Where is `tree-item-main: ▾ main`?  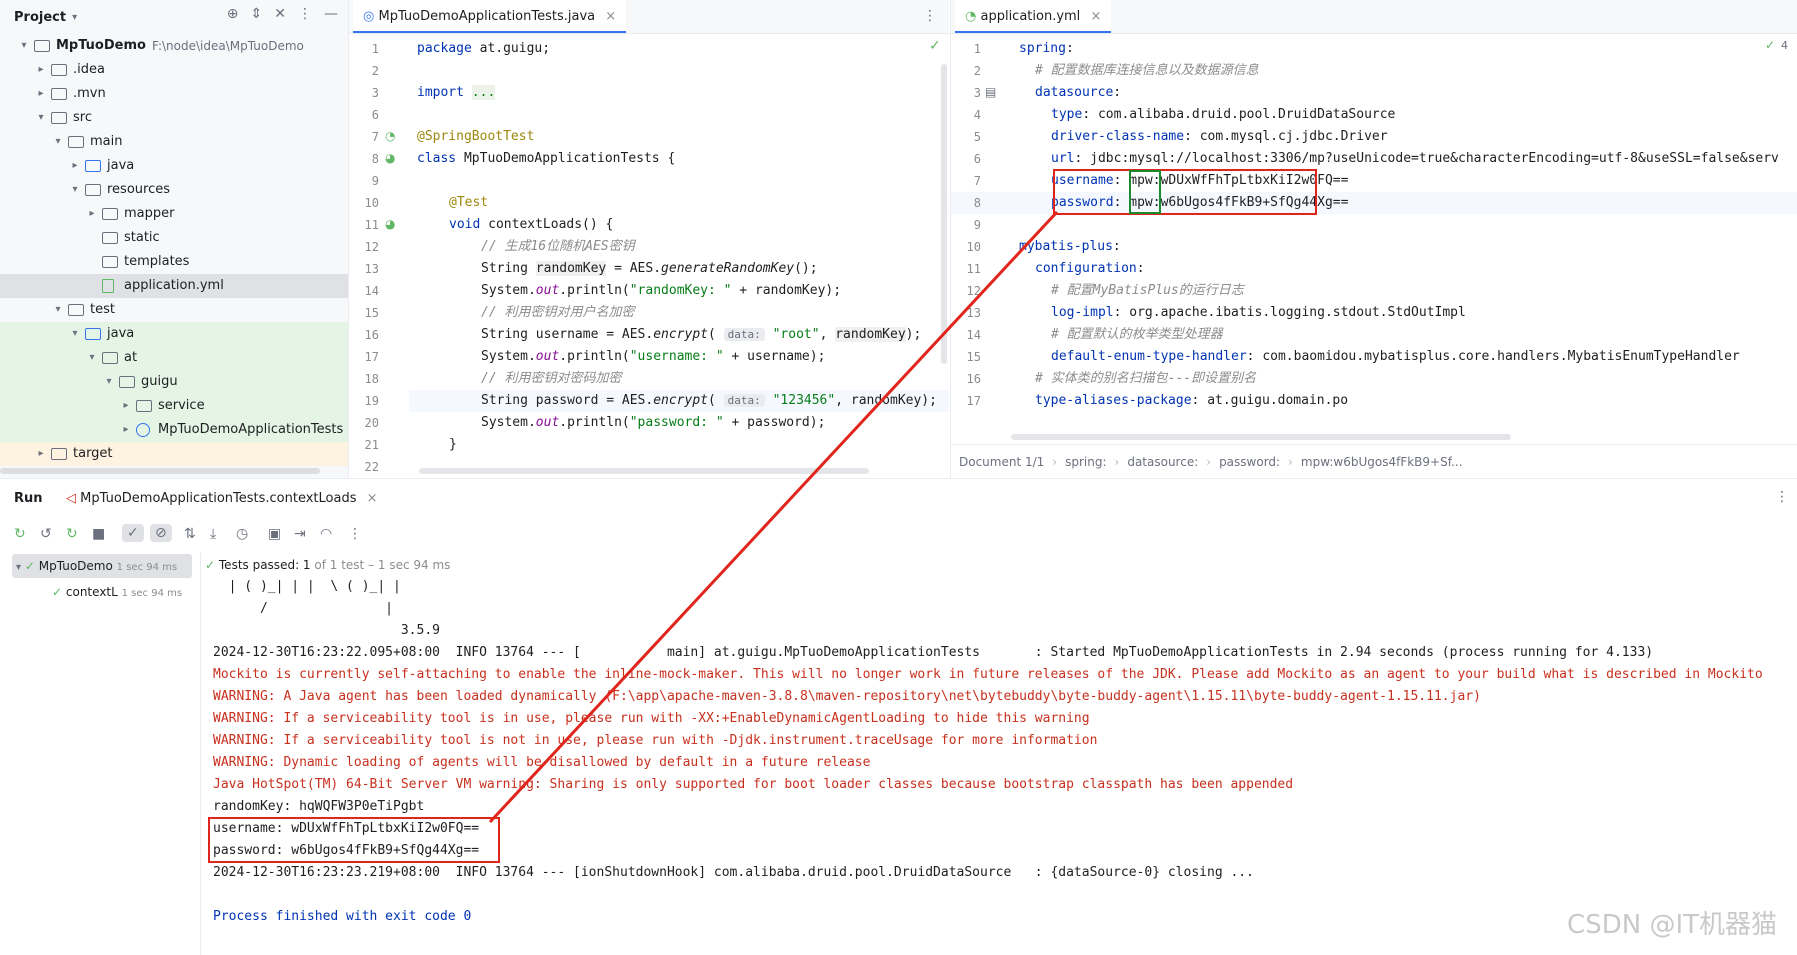 tree-item-main: ▾ main is located at coordinates (174, 142).